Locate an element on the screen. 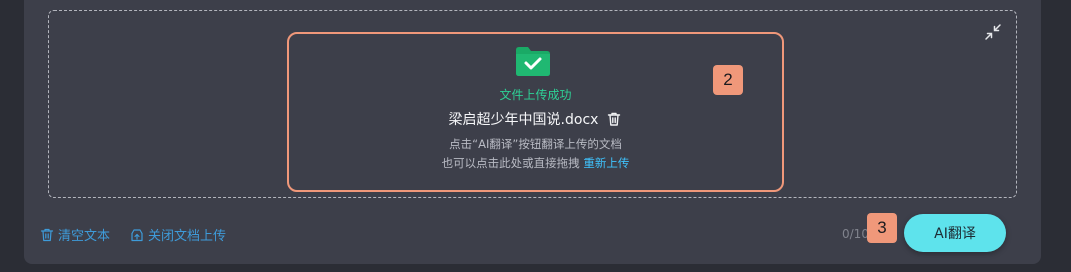  character-counter: 0/10 is located at coordinates (855, 234).